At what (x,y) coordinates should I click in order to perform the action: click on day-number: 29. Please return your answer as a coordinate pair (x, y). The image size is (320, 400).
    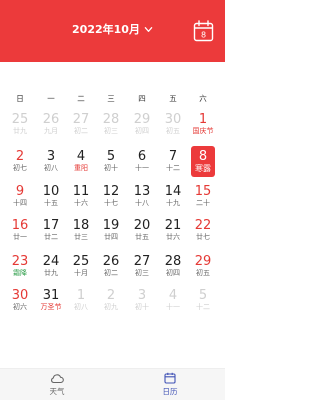
    Looking at the image, I should click on (142, 119).